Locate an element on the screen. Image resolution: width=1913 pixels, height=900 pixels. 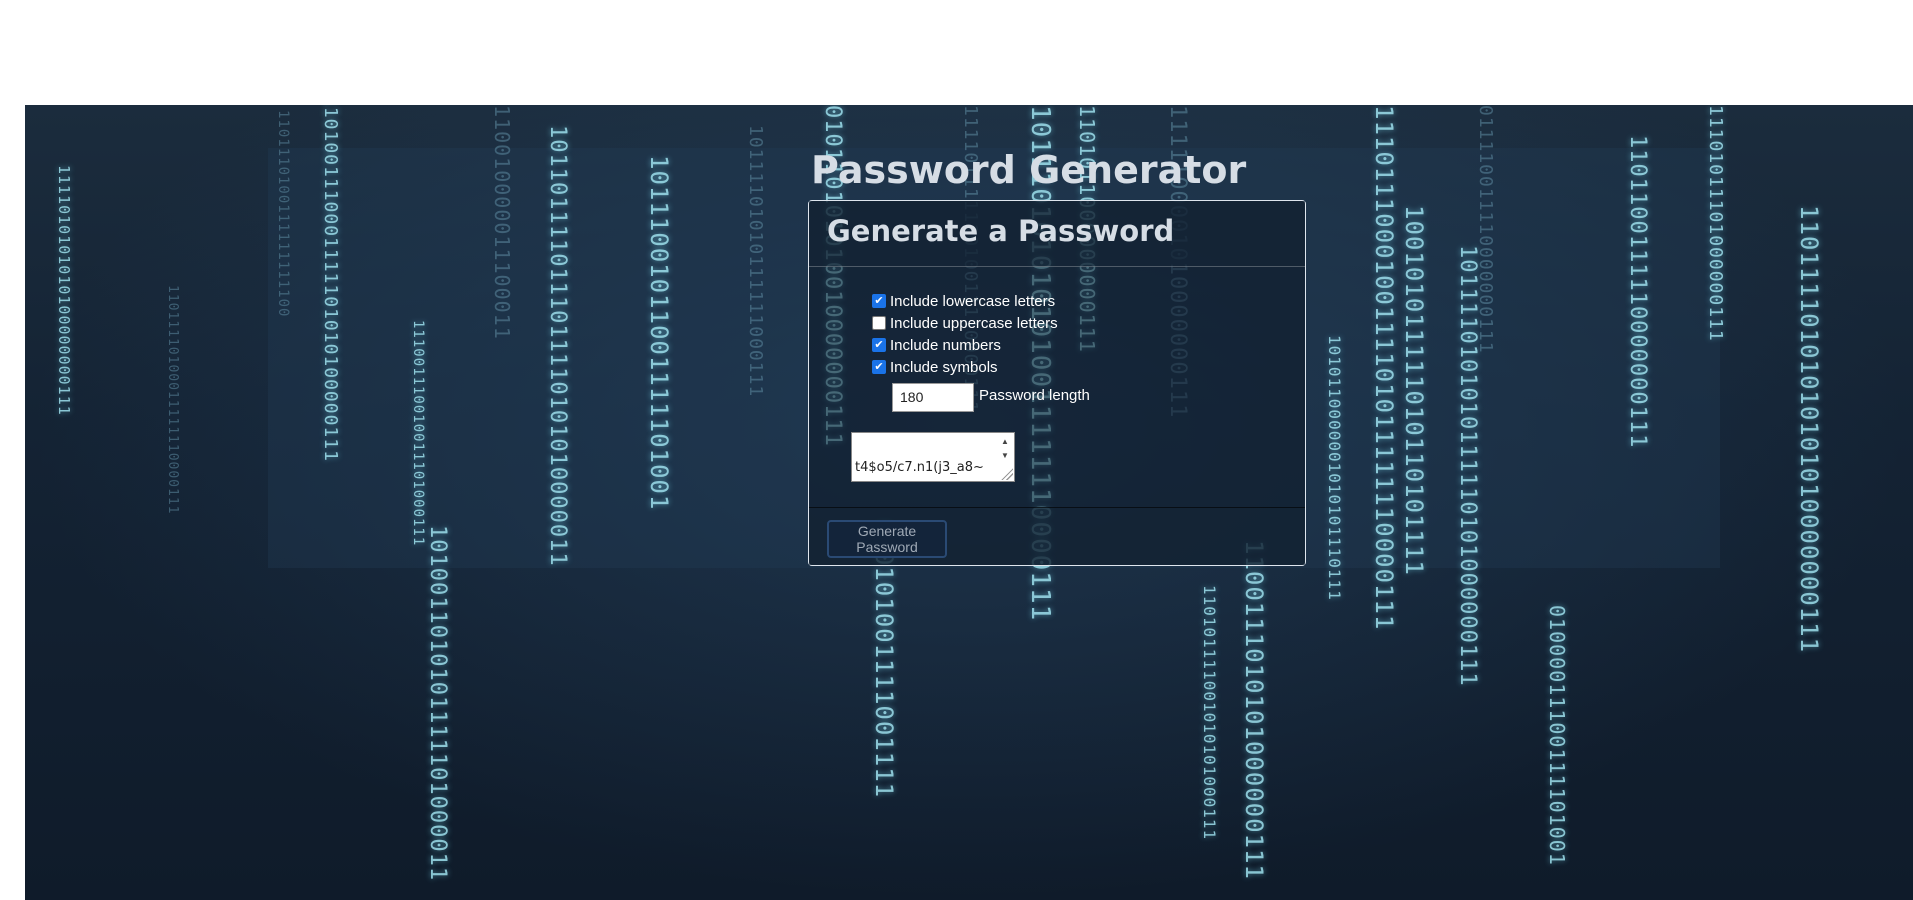
generate-password-button: Generate Password is located at coordinates (887, 539).